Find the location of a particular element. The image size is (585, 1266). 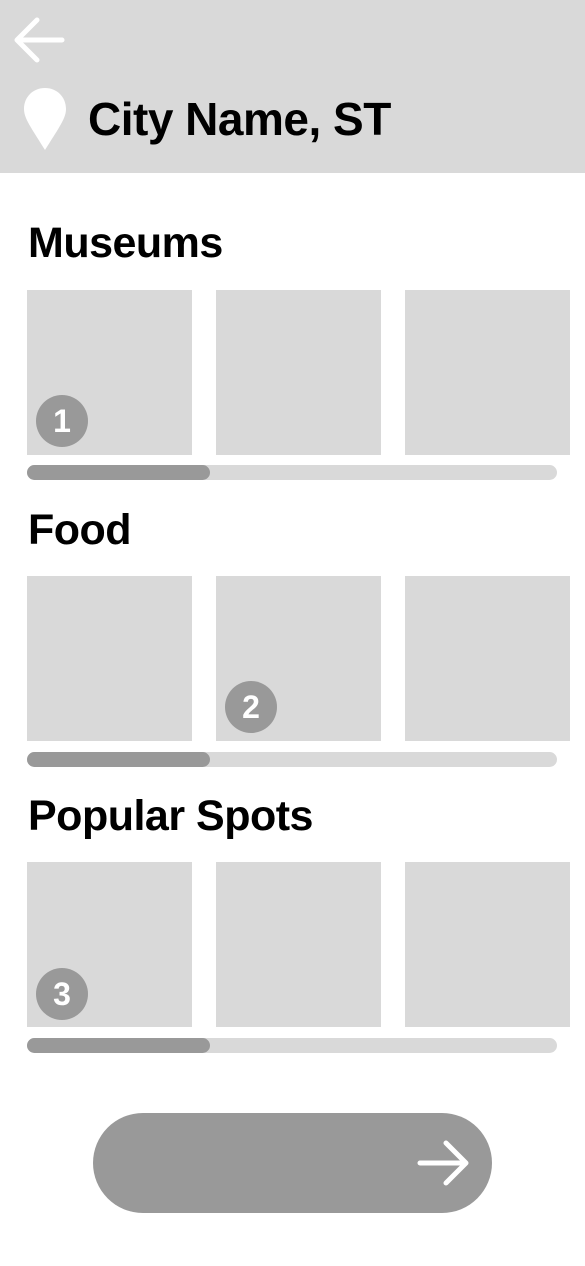

next-button is located at coordinates (292, 1163).